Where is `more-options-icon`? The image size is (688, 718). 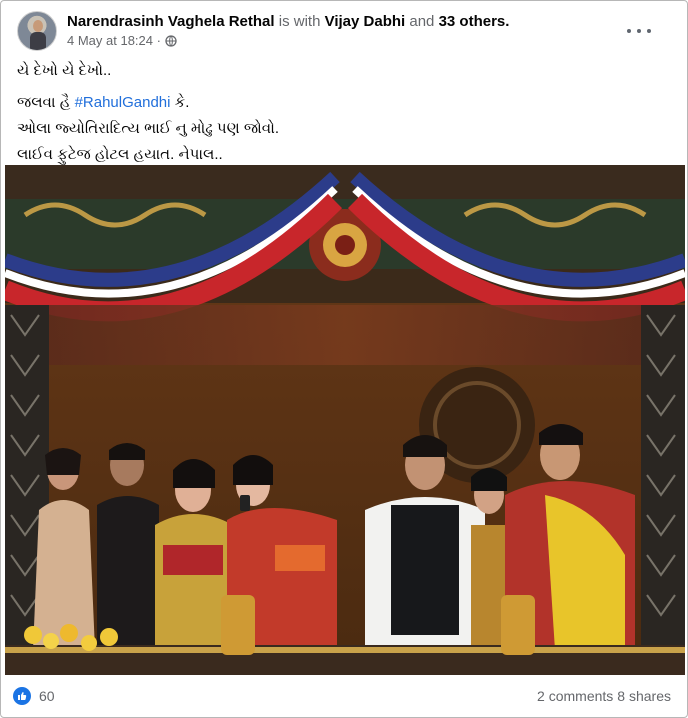 more-options-icon is located at coordinates (639, 31).